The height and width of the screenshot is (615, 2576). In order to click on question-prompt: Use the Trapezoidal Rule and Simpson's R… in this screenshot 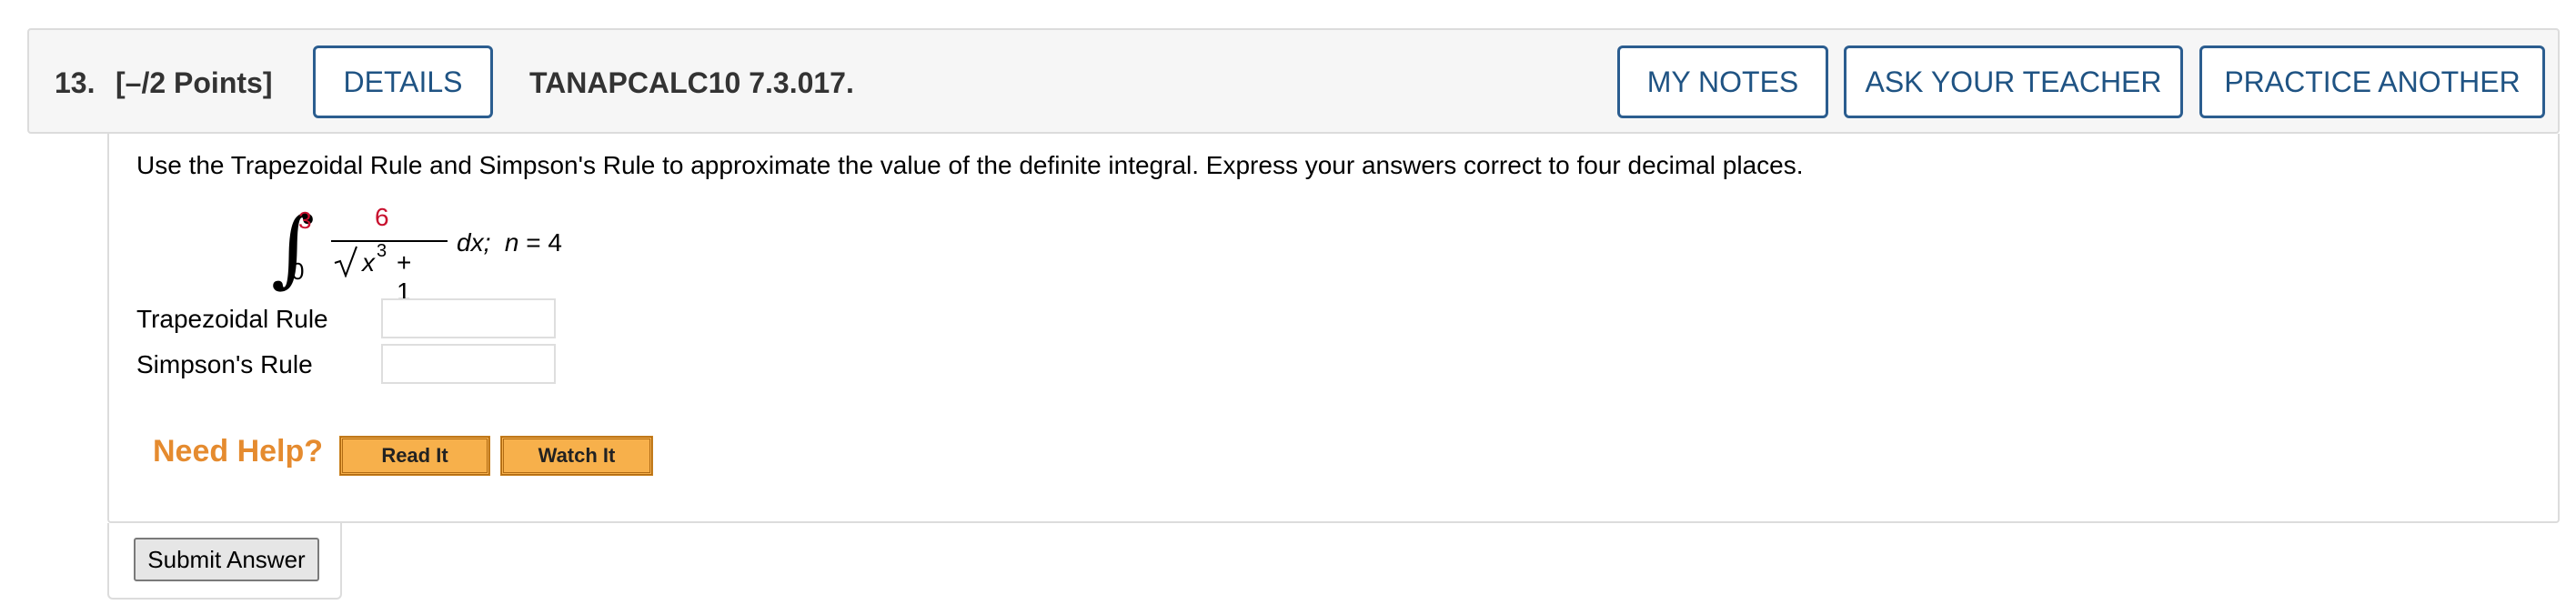, I will do `click(970, 165)`.